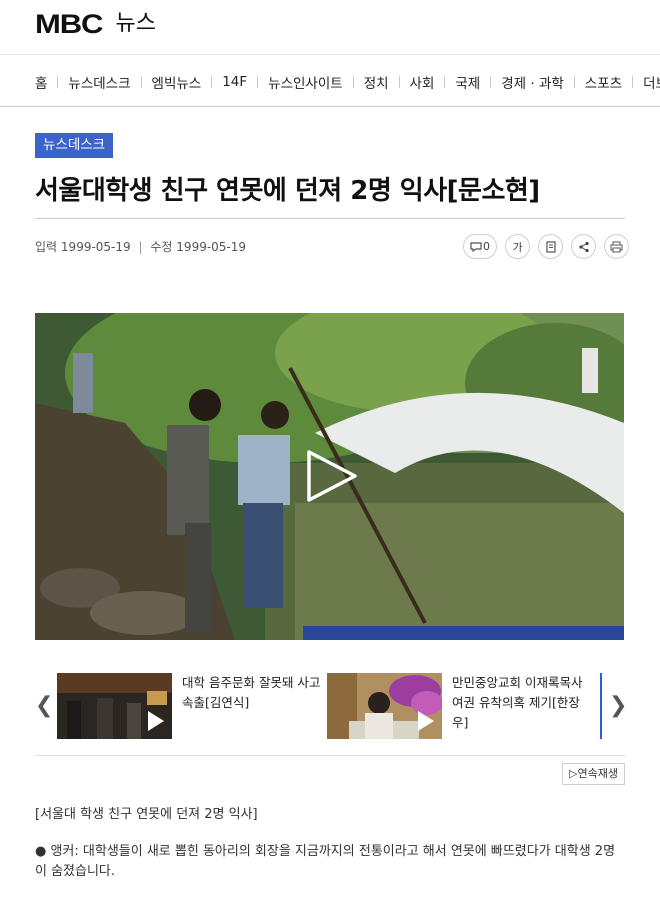 The width and height of the screenshot is (660, 898). What do you see at coordinates (41, 82) in the screenshot?
I see `nav-item: 홈` at bounding box center [41, 82].